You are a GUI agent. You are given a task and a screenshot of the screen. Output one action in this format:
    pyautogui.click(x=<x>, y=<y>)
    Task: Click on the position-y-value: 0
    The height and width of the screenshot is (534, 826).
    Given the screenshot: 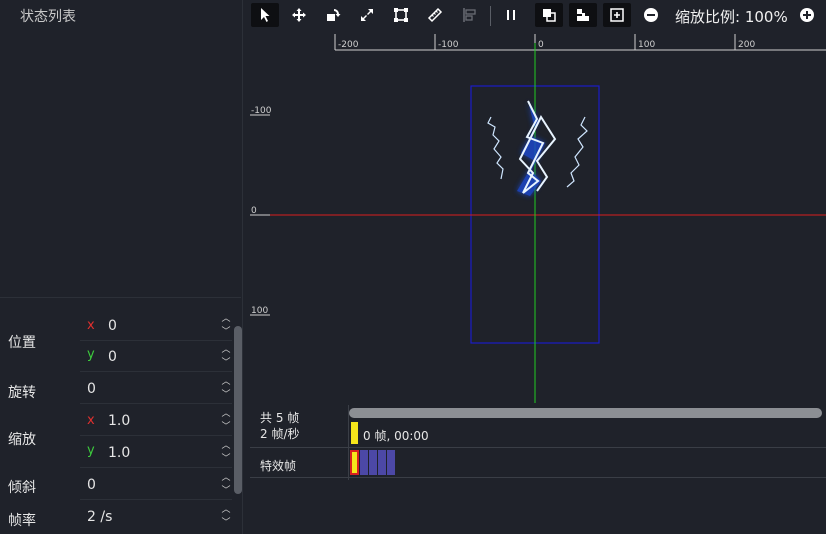 What is the action you would take?
    pyautogui.click(x=112, y=357)
    